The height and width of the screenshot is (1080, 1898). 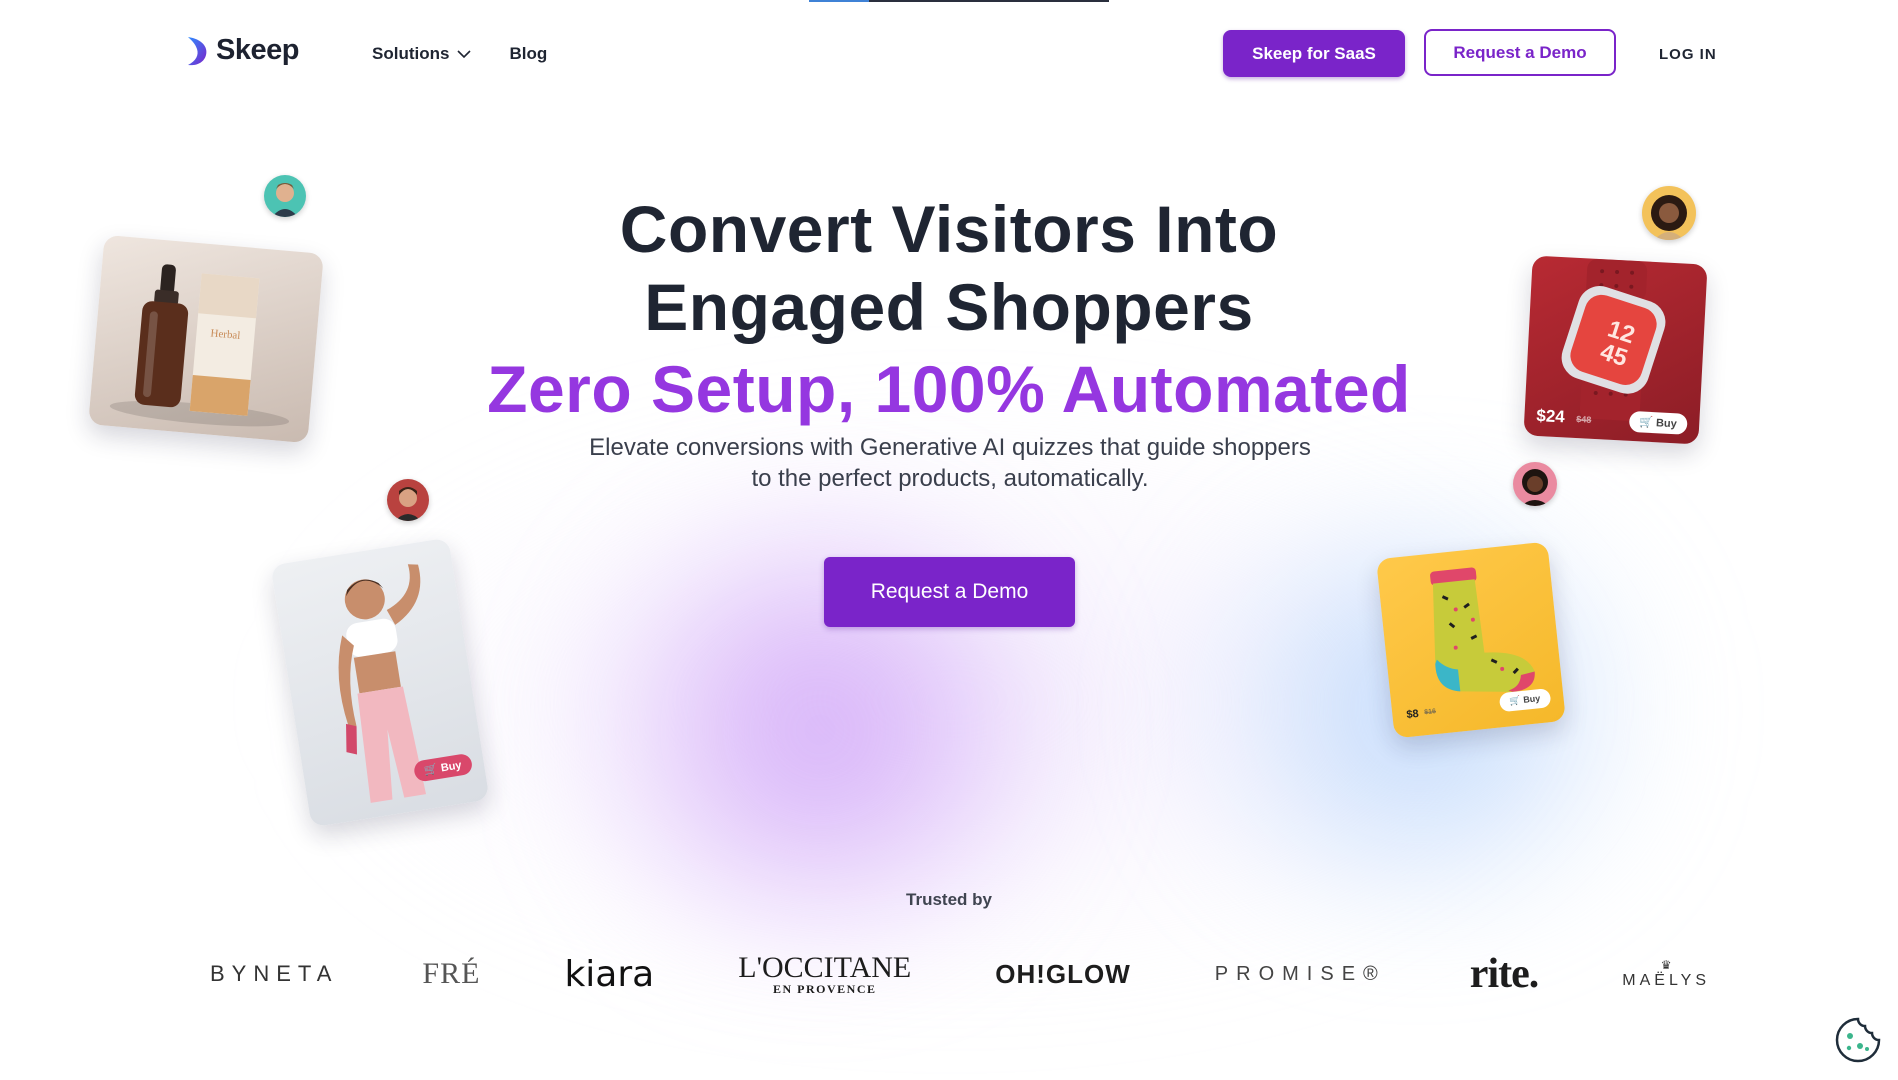 What do you see at coordinates (1063, 973) in the screenshot?
I see `brand-ohglow-logo: OH!GLOW` at bounding box center [1063, 973].